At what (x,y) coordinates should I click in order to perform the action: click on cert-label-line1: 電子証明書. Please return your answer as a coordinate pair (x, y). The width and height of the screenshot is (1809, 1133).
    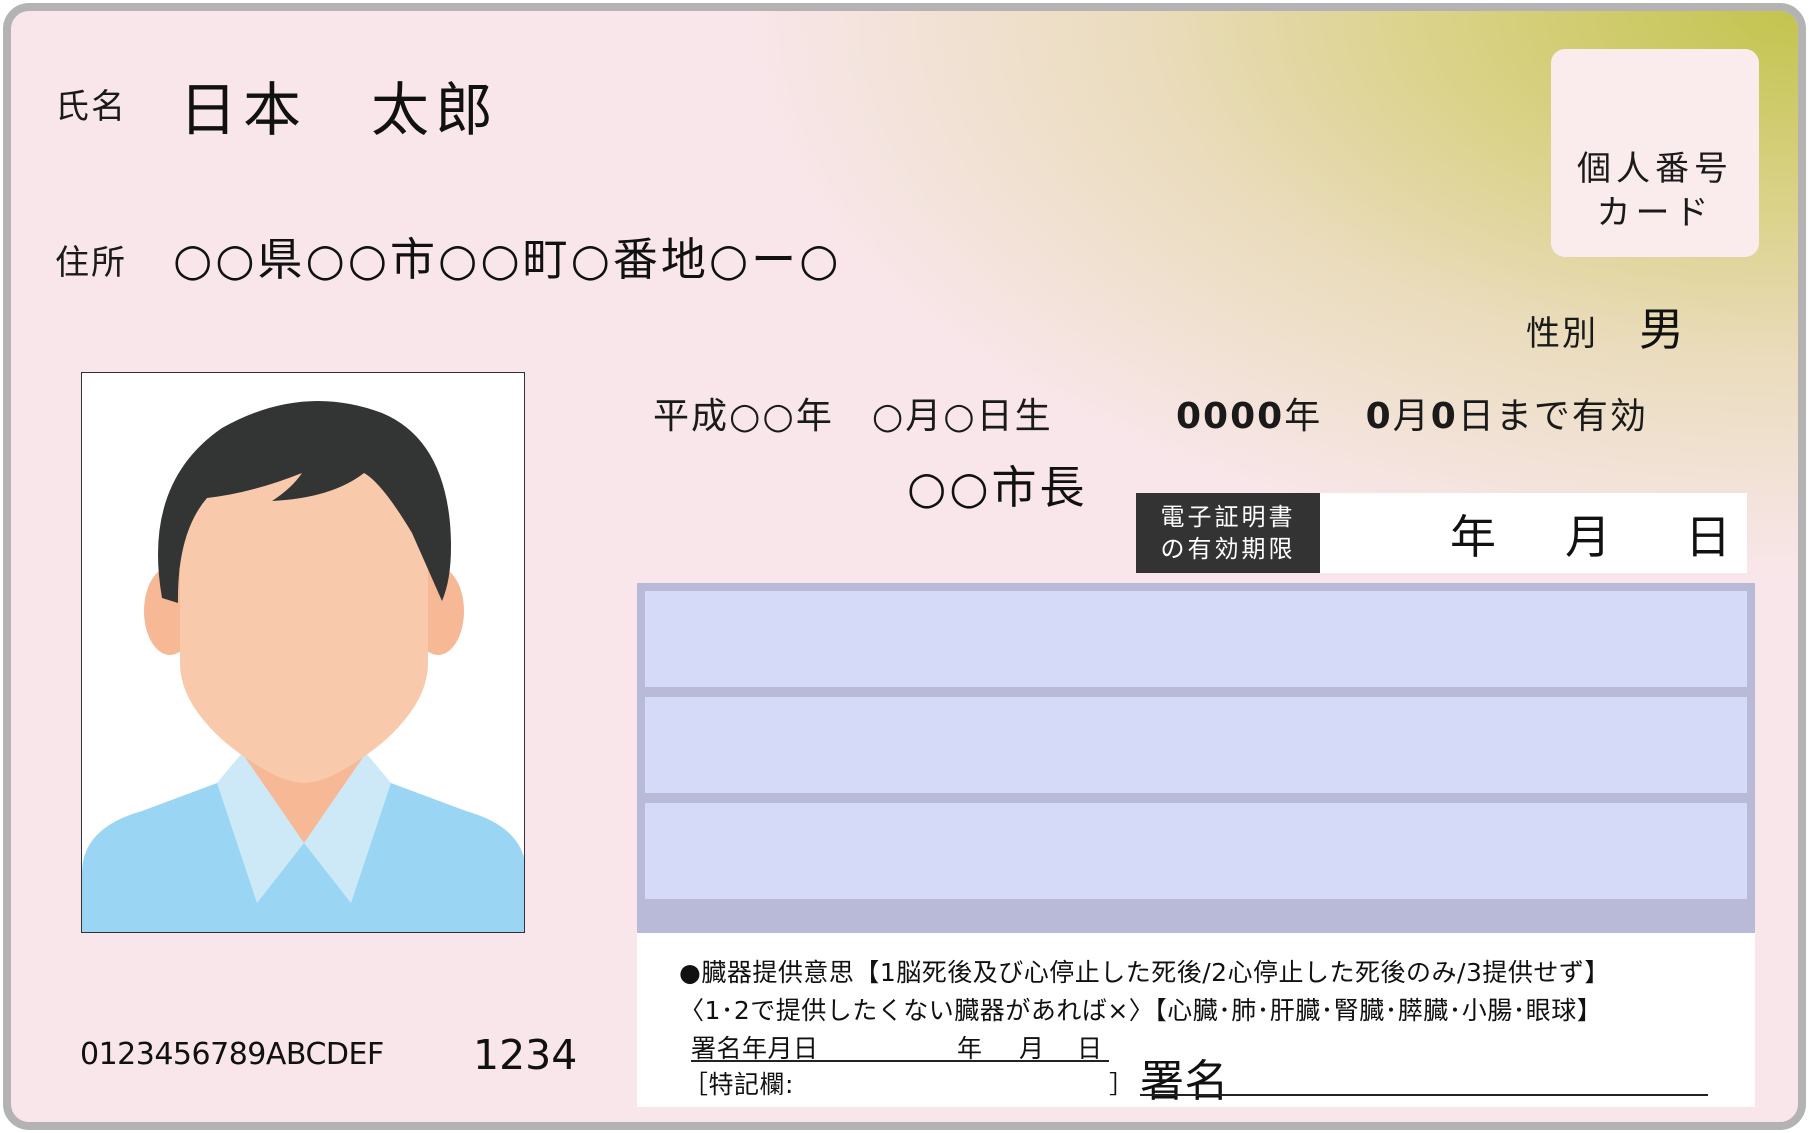
    Looking at the image, I should click on (1228, 517).